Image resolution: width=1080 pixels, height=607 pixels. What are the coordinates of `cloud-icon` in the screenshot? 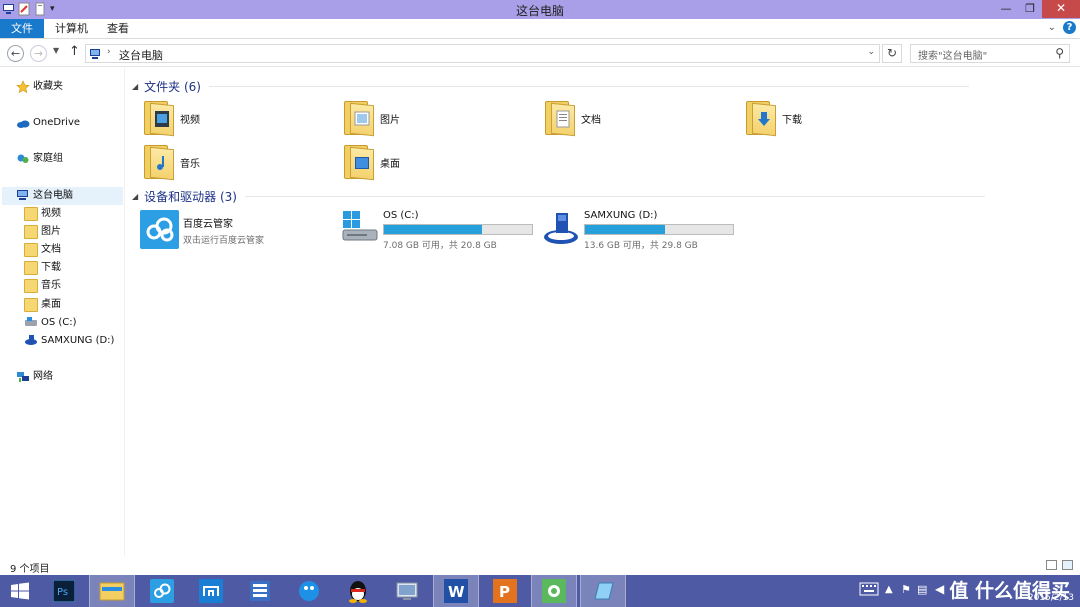 It's located at (23, 123).